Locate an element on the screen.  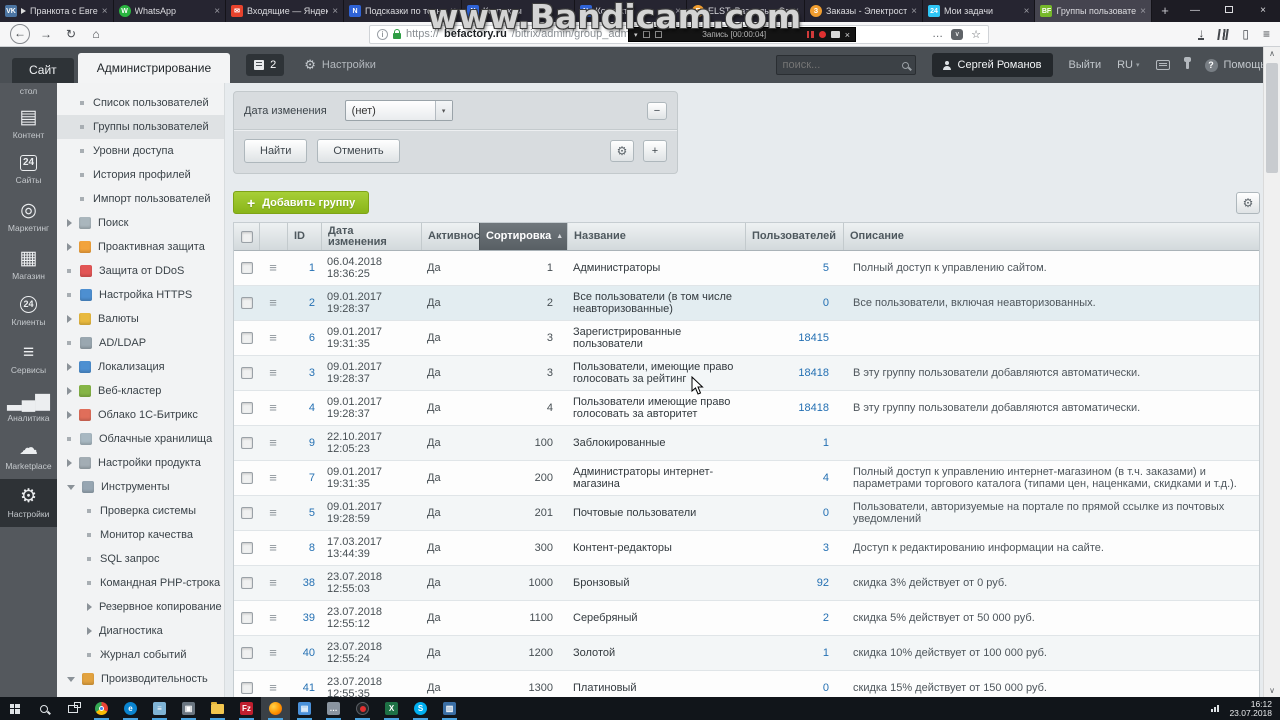
sidebar-item: SQL запрос is located at coordinates (140, 559).